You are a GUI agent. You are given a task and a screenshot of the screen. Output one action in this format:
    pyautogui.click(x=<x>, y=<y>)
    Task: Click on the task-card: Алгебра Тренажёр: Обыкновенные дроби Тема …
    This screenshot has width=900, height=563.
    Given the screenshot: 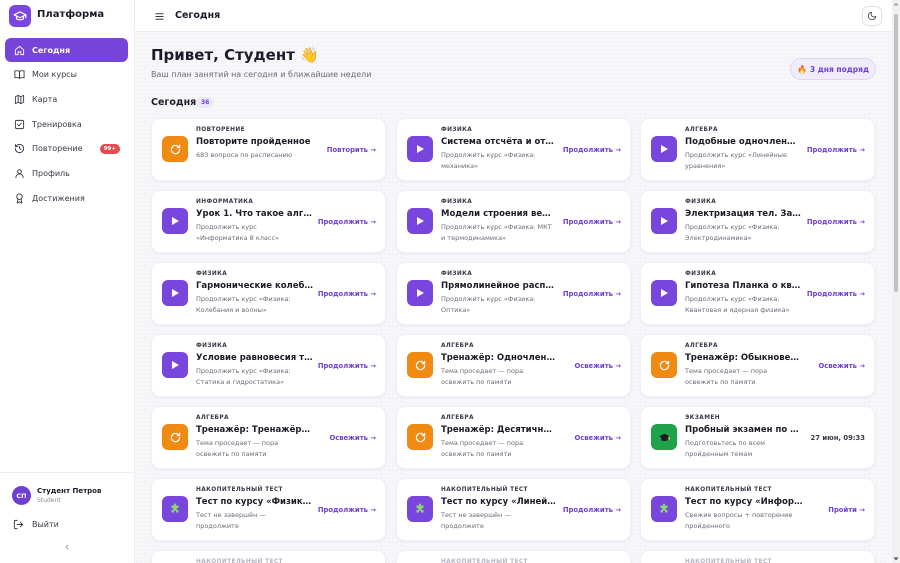 What is the action you would take?
    pyautogui.click(x=757, y=365)
    